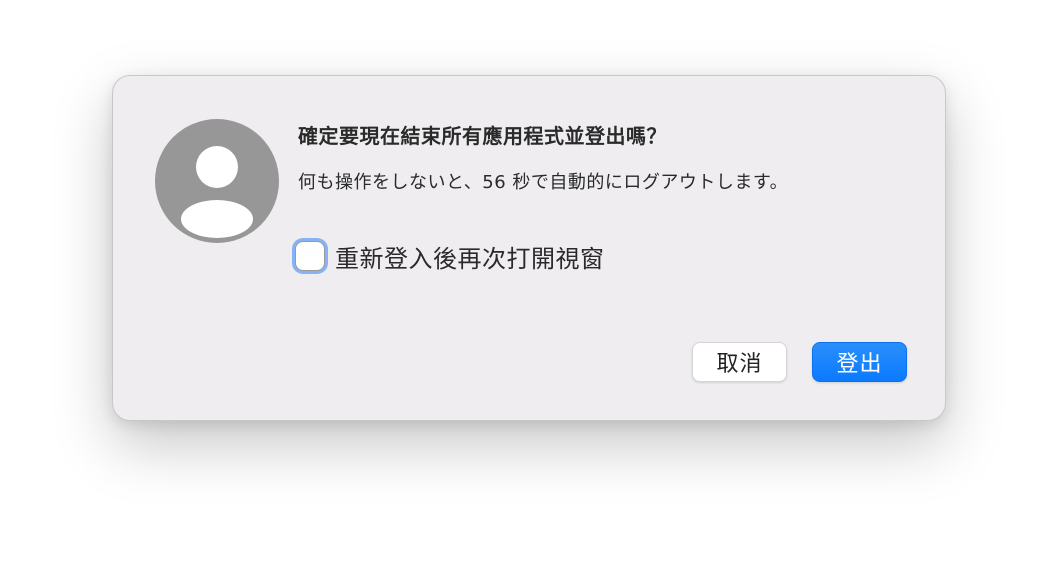 Image resolution: width=1058 pixels, height=570 pixels. I want to click on reopen-windows-checkbox, so click(310, 256).